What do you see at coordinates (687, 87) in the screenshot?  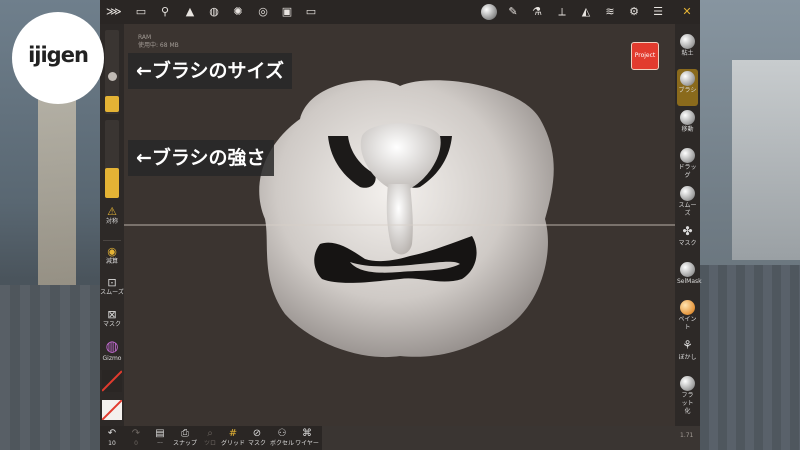 I see `tool-brush: ブラシ` at bounding box center [687, 87].